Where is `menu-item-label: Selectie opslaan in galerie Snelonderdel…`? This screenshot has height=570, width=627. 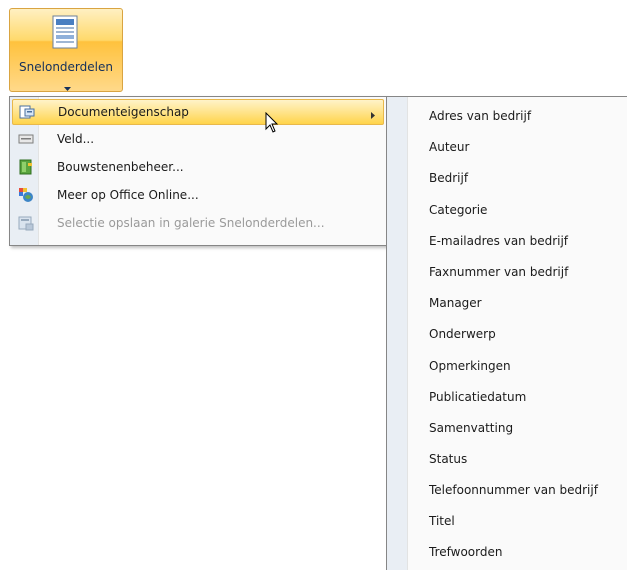
menu-item-label: Selectie opslaan in galerie Snelonderdel… is located at coordinates (191, 223).